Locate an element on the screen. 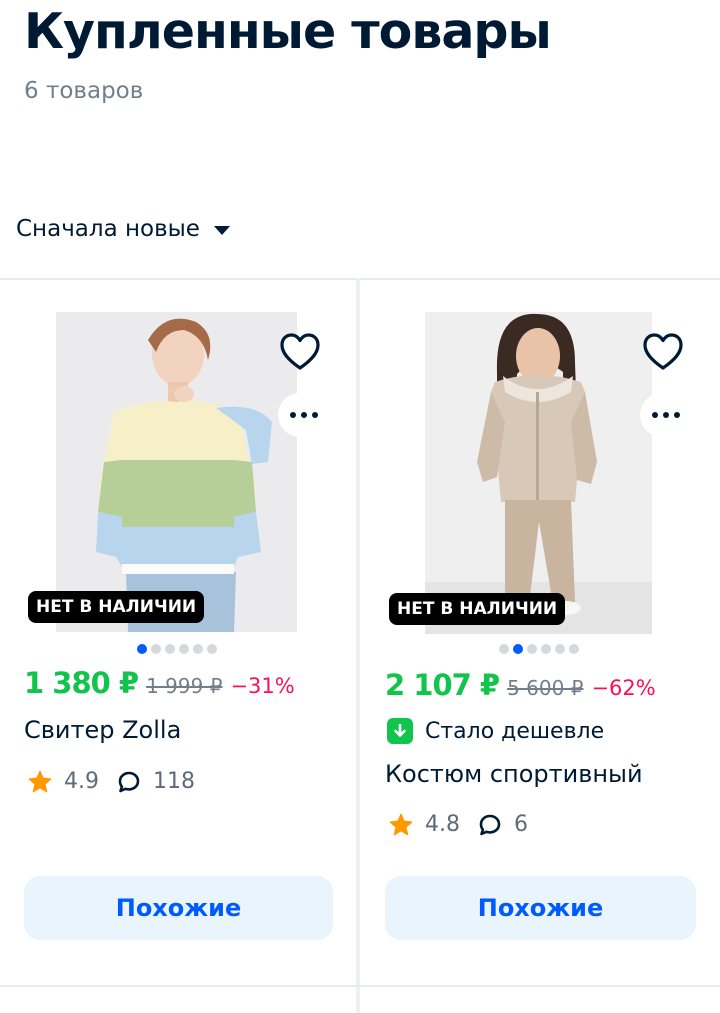 This screenshot has width=720, height=1013. discount-percent: −31% is located at coordinates (262, 686).